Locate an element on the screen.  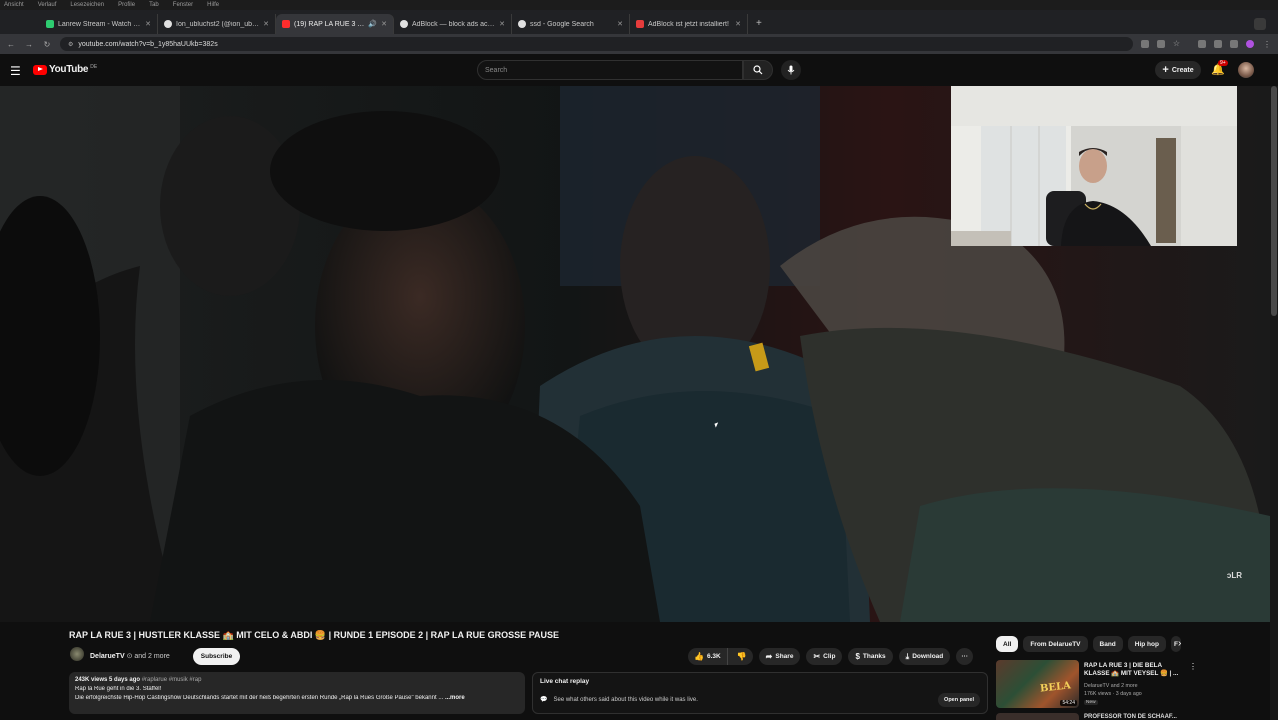
speaker-icon: 🔊 is located at coordinates (372, 24).